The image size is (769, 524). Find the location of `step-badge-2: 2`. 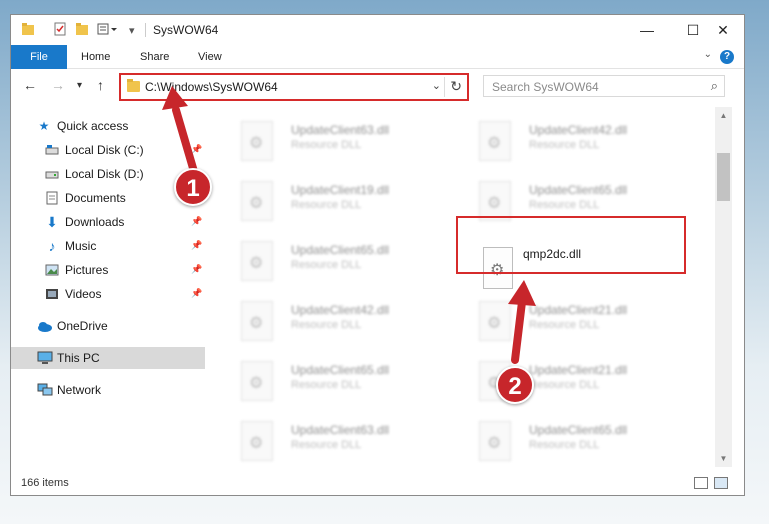

step-badge-2: 2 is located at coordinates (515, 385).